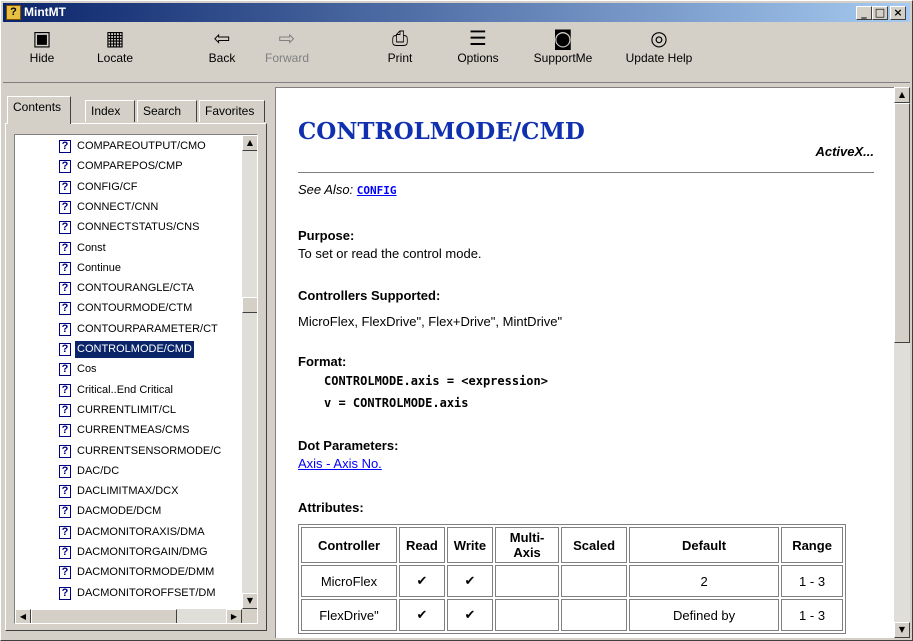 This screenshot has width=913, height=641. Describe the element at coordinates (898, 13) in the screenshot. I see `close-button: ×` at that location.